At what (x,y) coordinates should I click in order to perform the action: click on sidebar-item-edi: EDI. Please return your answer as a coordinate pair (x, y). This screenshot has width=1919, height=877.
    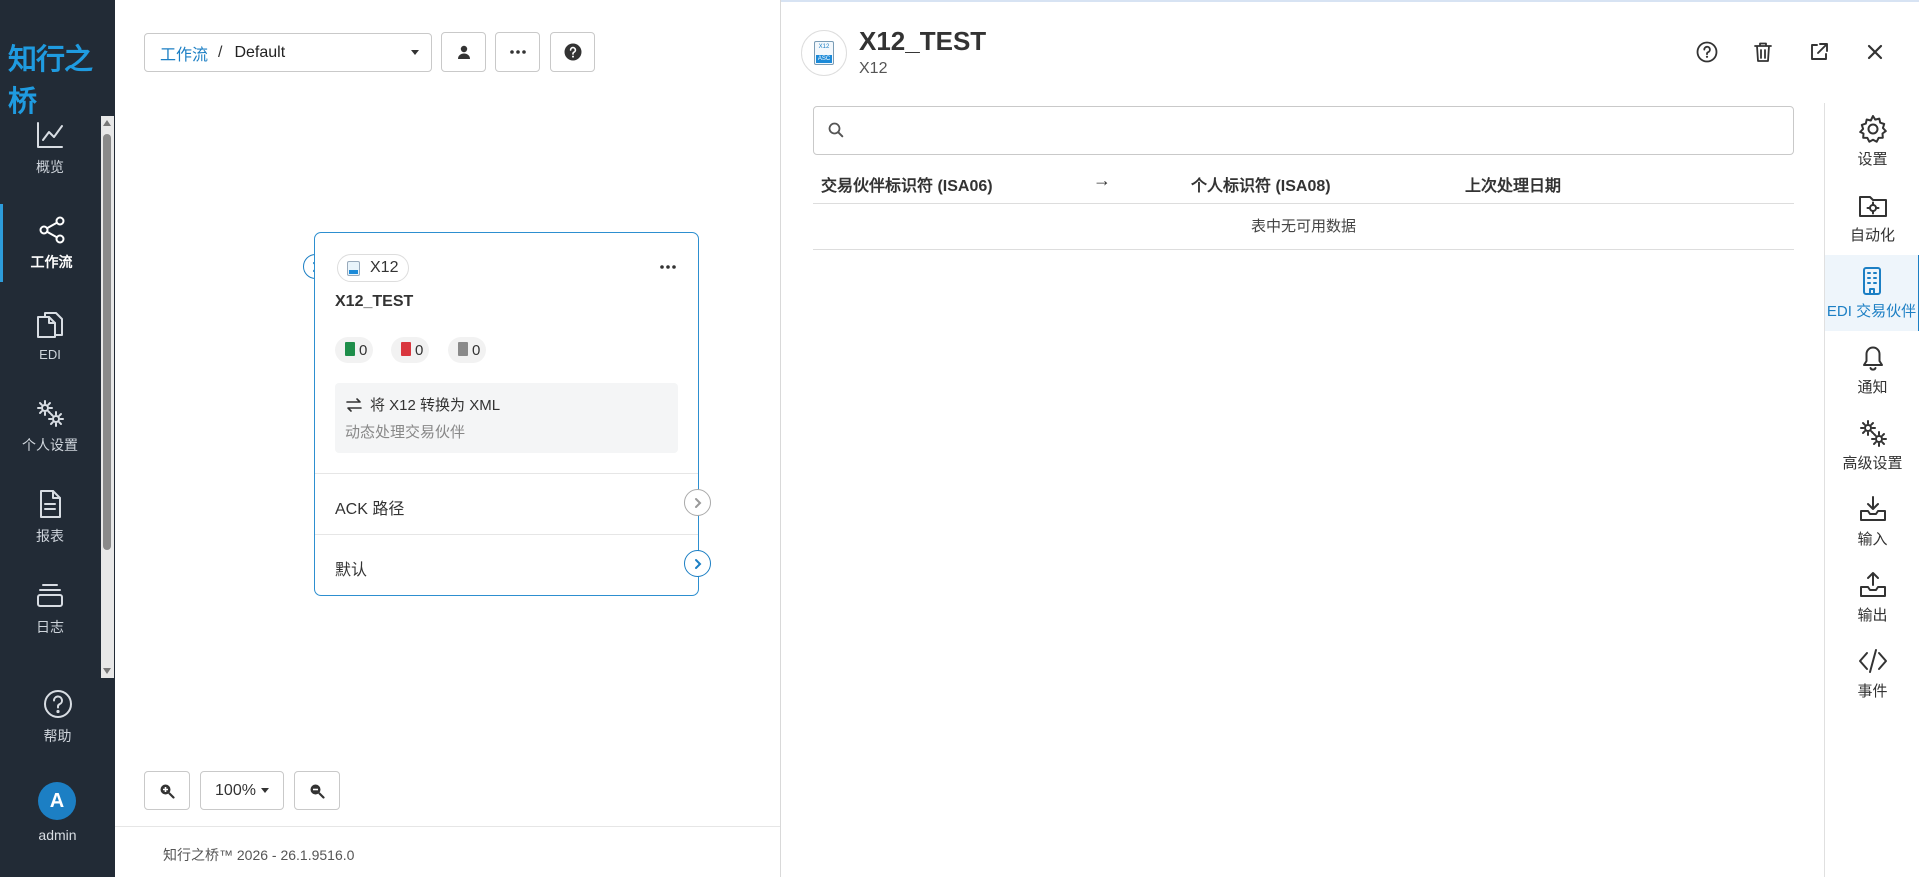
    Looking at the image, I should click on (50, 335).